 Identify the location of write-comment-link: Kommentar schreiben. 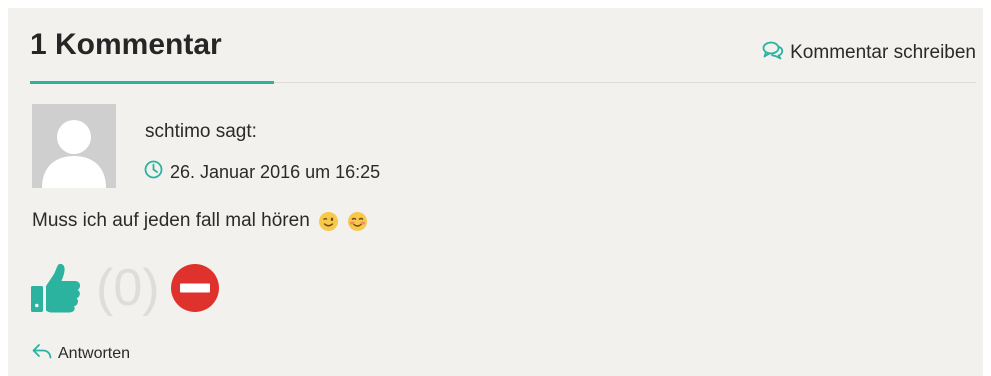
(869, 53).